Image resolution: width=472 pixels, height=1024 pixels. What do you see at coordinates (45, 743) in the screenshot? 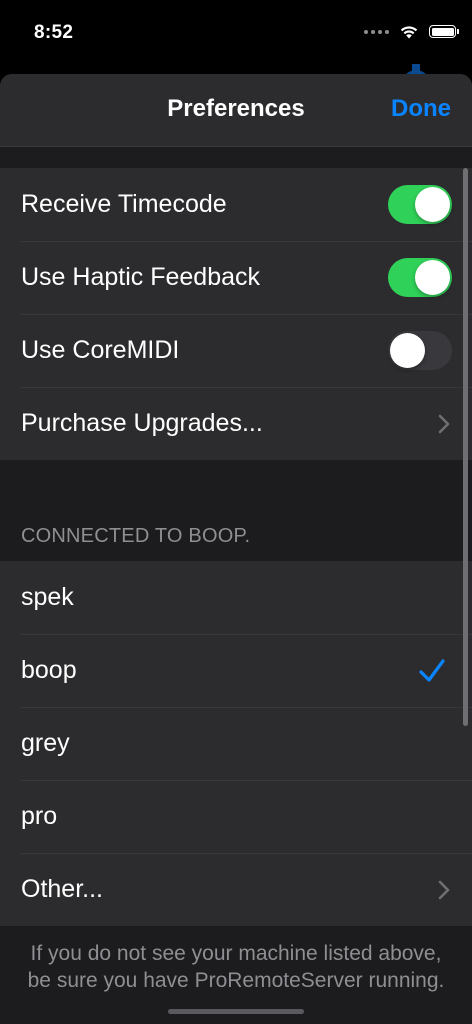
I see `machine-label: grey` at bounding box center [45, 743].